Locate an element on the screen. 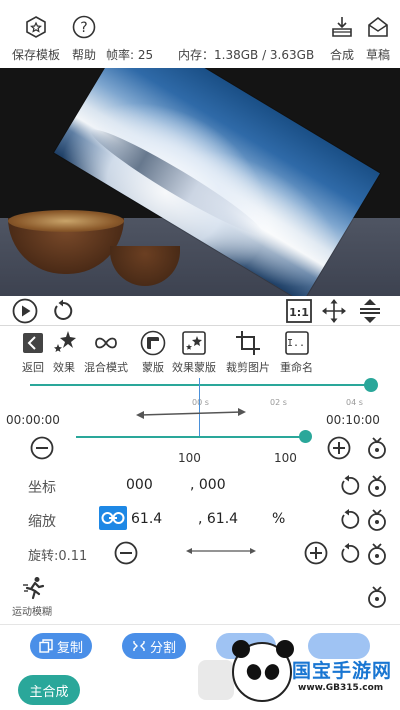 The image size is (400, 710). sparkles-icon is located at coordinates (64, 343).